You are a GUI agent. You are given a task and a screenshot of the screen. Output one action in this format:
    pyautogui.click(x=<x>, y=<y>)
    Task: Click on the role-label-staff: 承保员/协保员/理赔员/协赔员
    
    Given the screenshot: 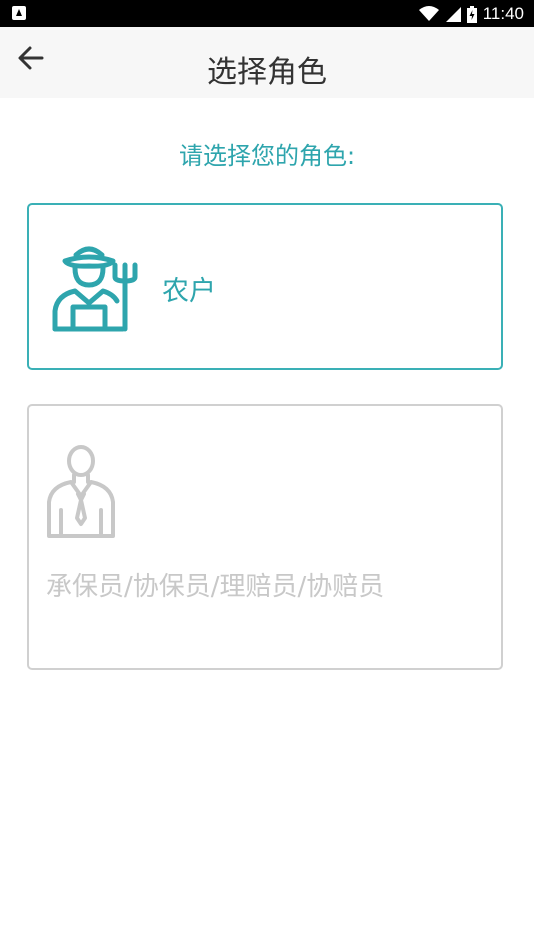 What is the action you would take?
    pyautogui.click(x=215, y=587)
    